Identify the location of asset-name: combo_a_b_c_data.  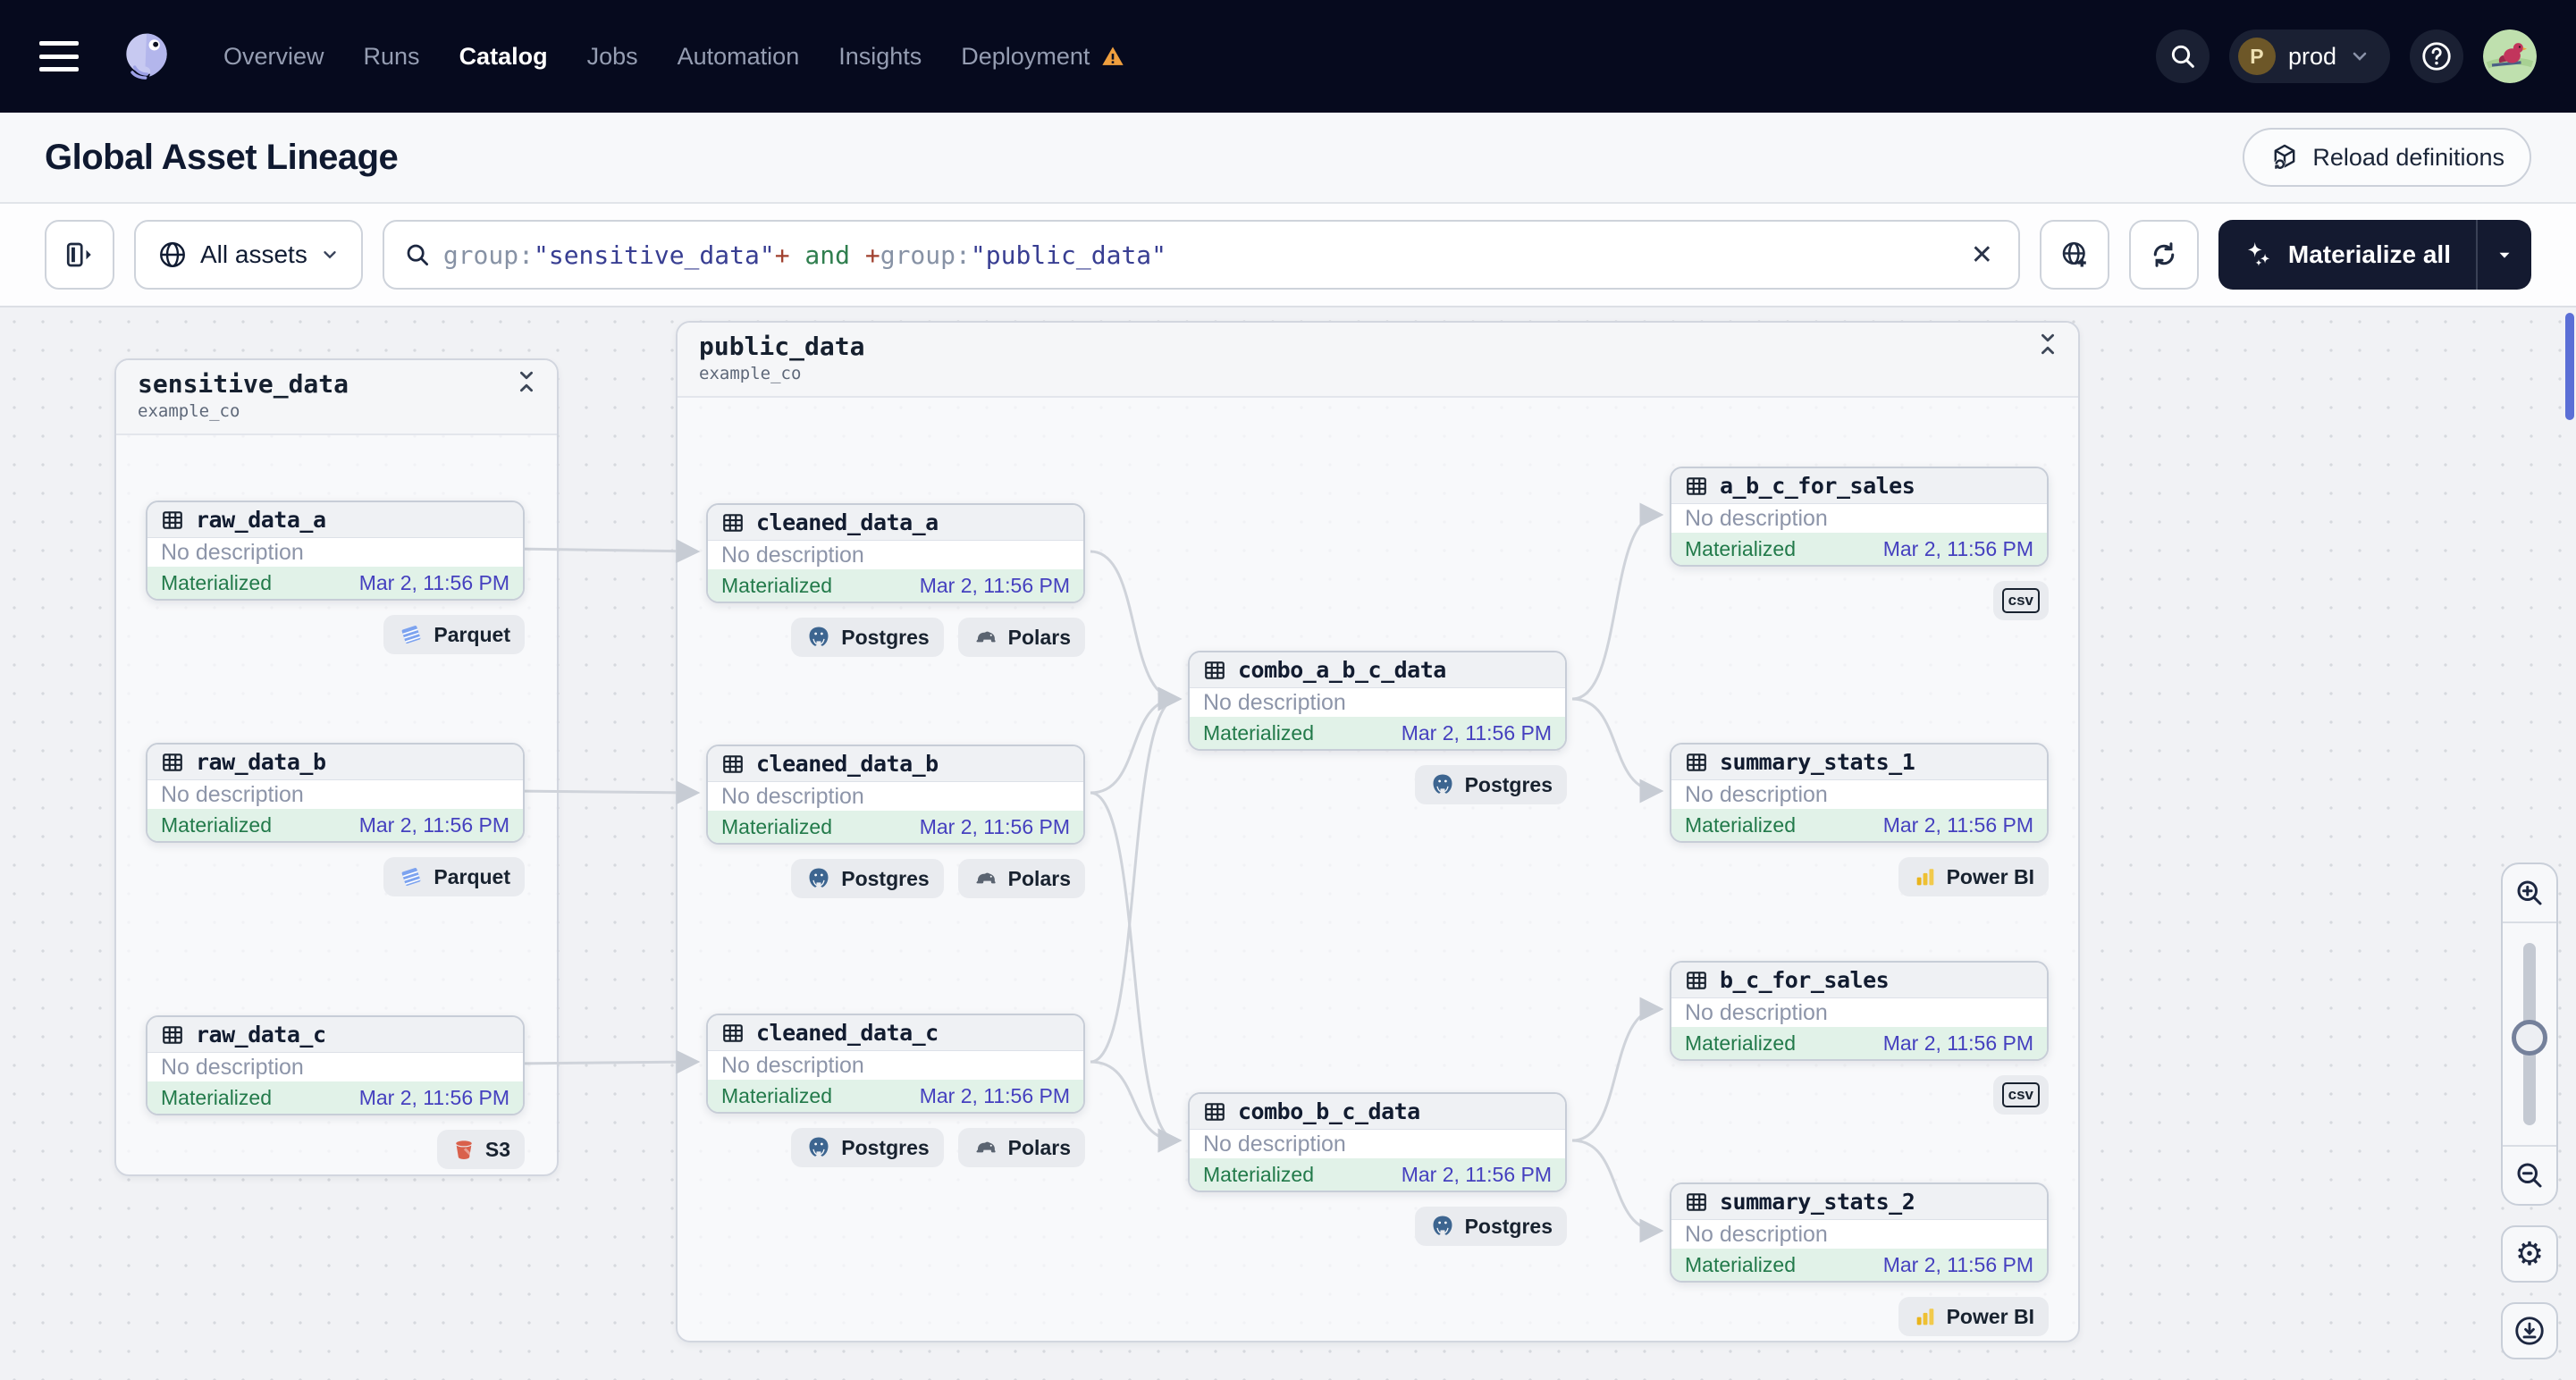
(1342, 670).